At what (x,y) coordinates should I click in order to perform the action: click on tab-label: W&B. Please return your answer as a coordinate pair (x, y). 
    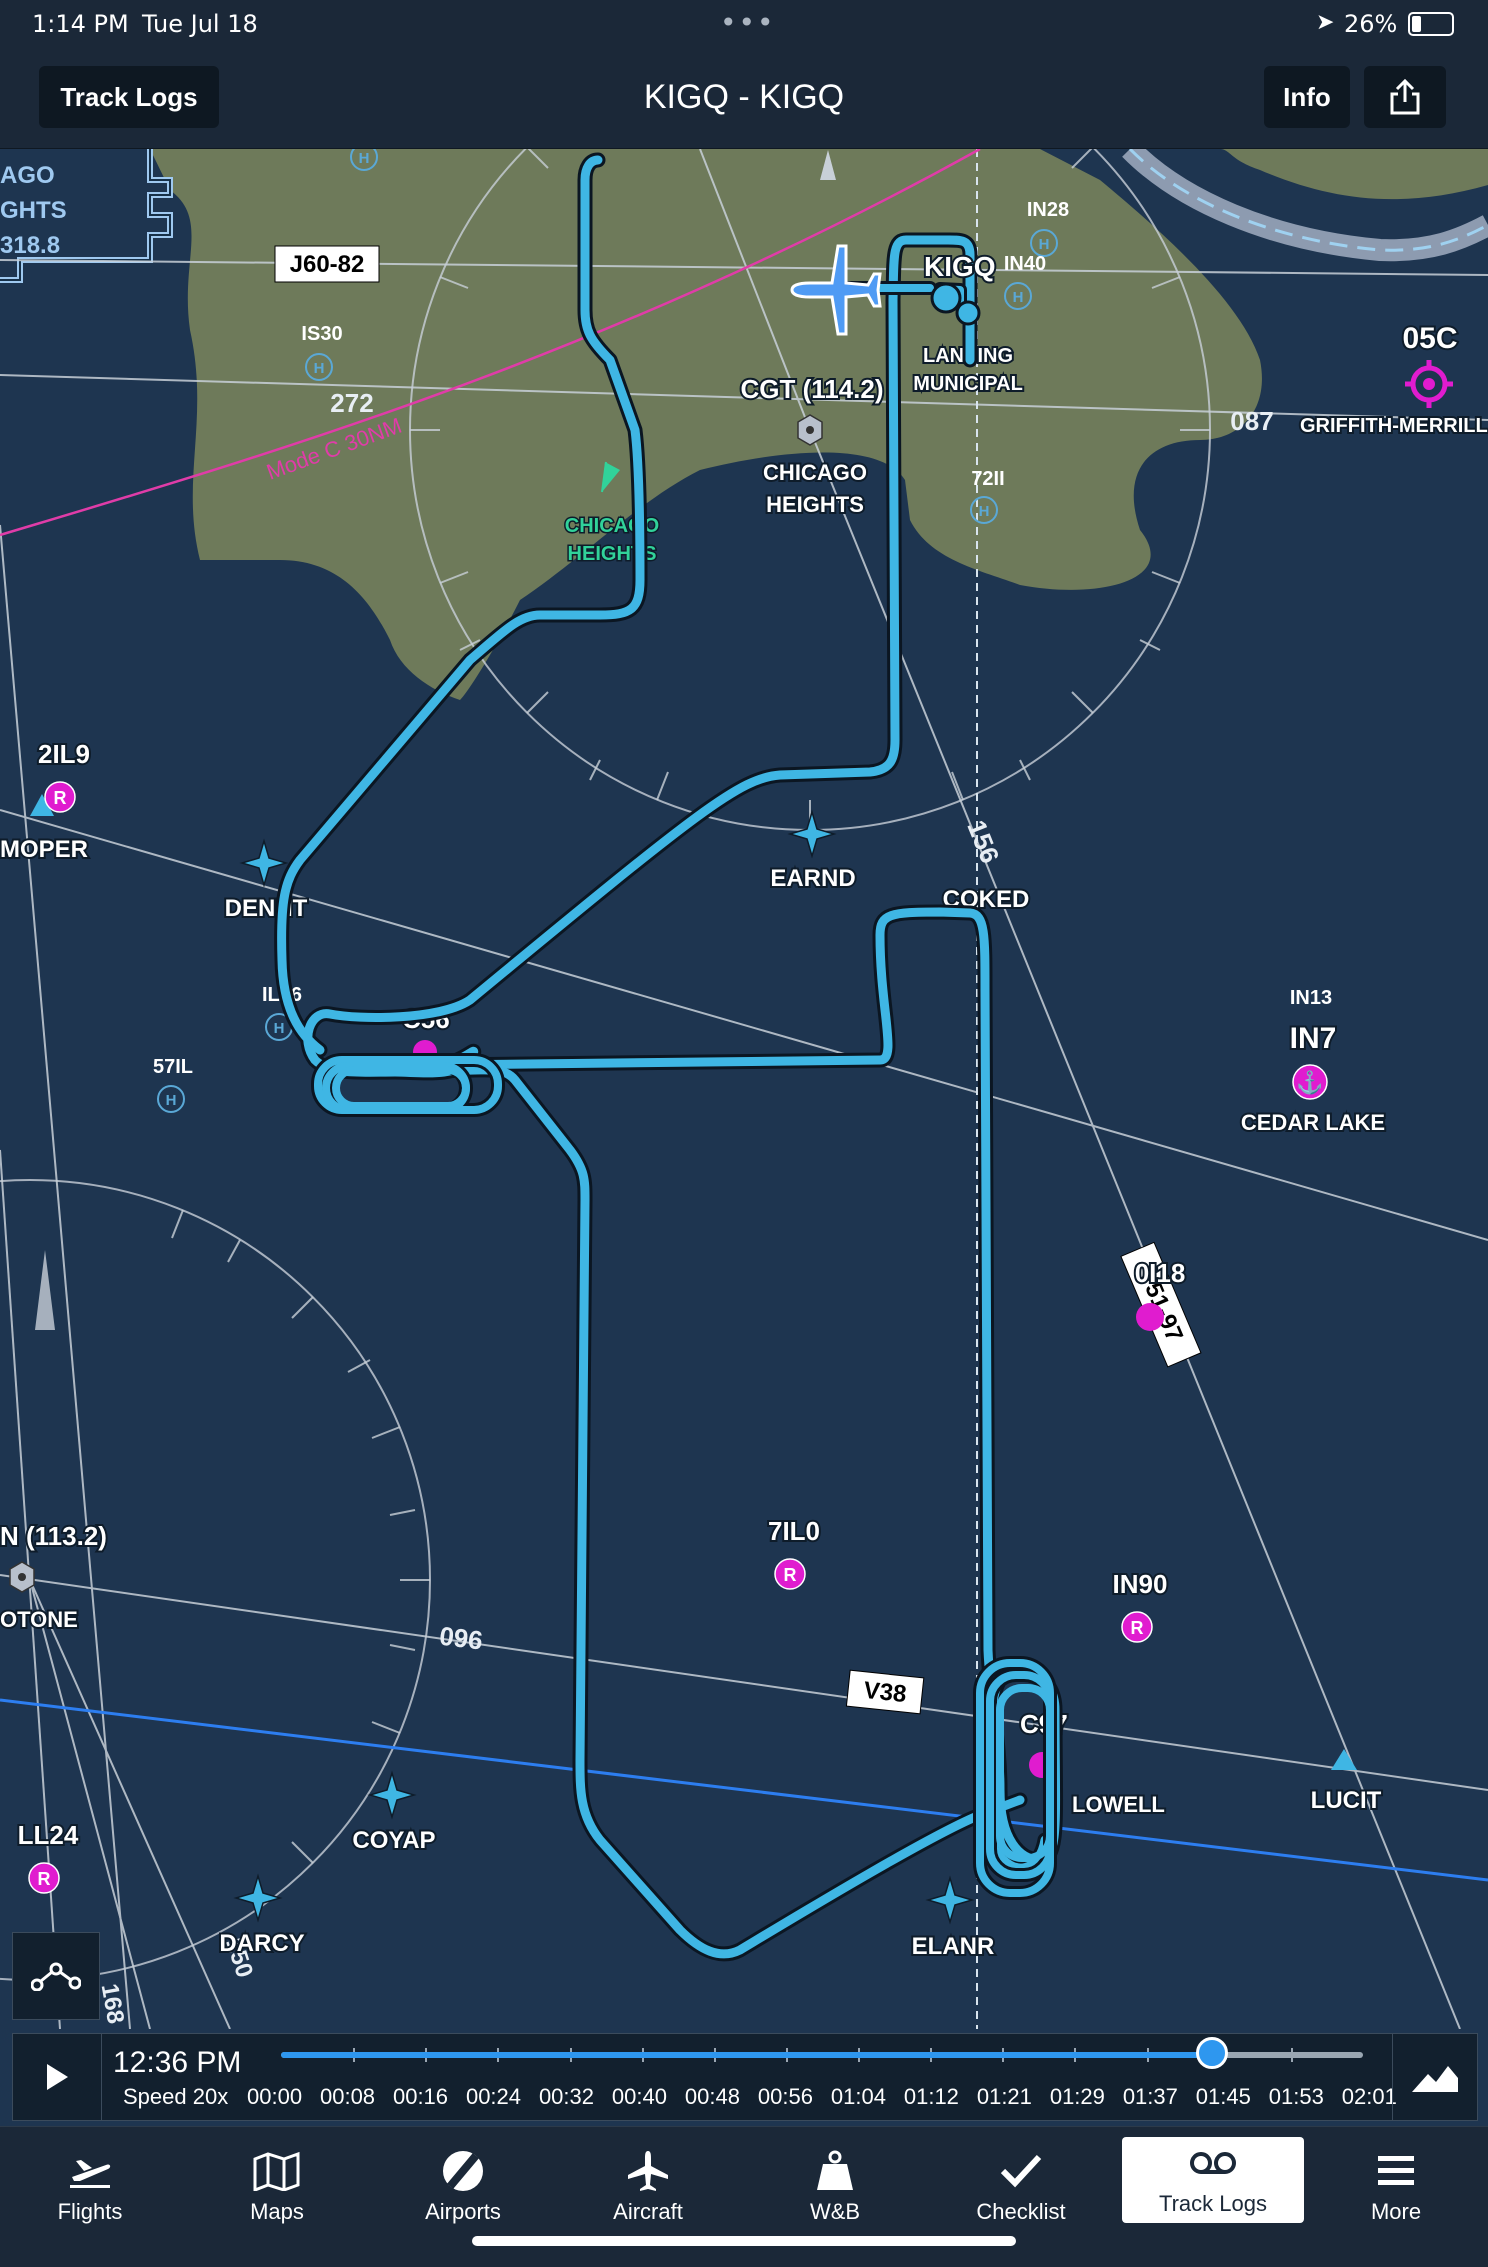
    Looking at the image, I should click on (835, 2211).